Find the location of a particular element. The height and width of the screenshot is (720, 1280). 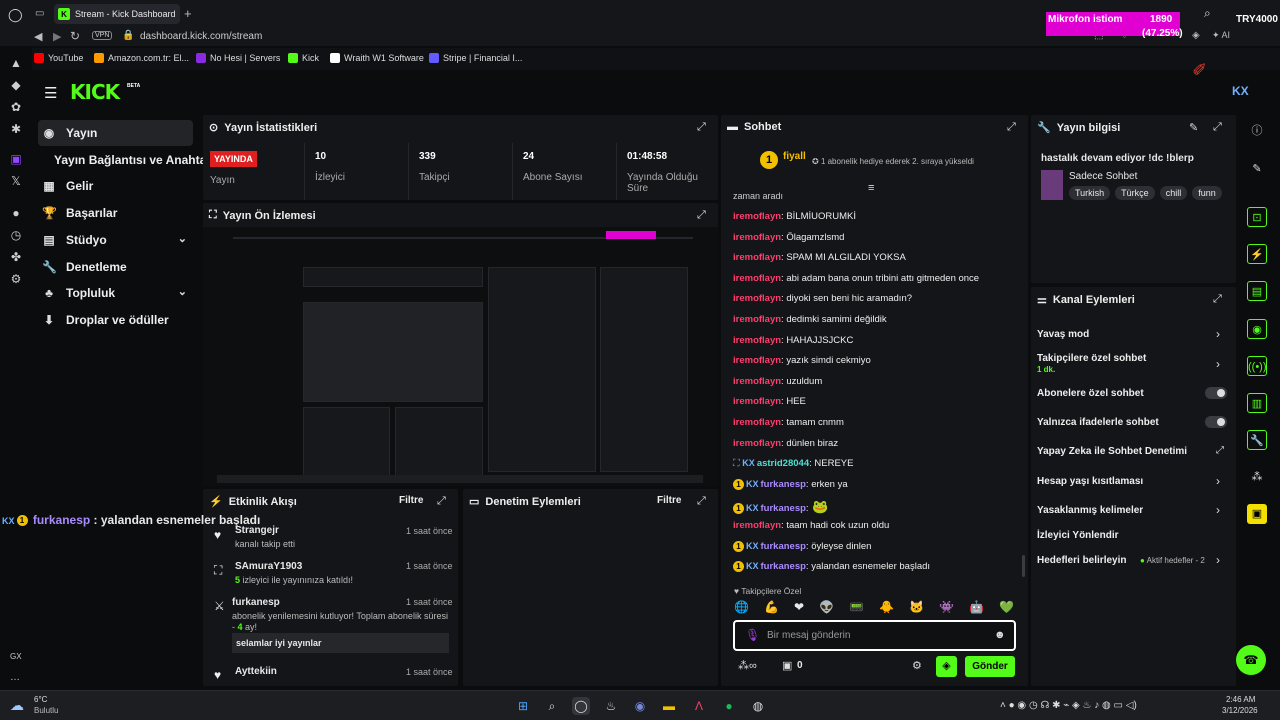

action-host-channel: İzleyici Yönlendir is located at coordinates (1078, 535).